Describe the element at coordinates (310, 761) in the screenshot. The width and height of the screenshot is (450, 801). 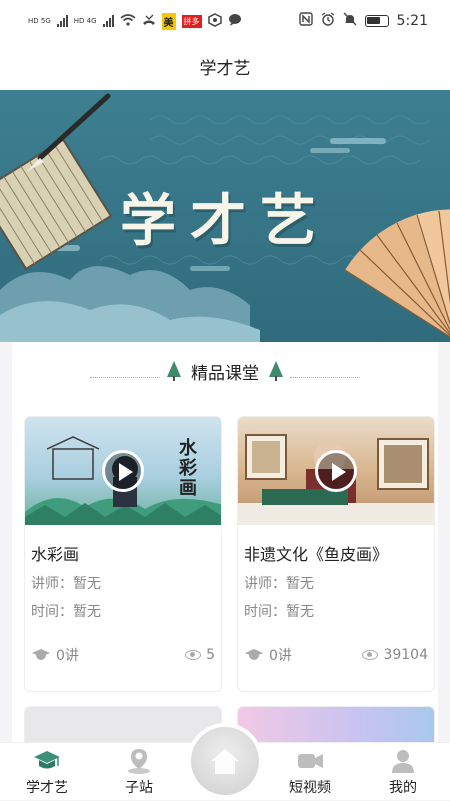
I see `video-camera-icon` at that location.